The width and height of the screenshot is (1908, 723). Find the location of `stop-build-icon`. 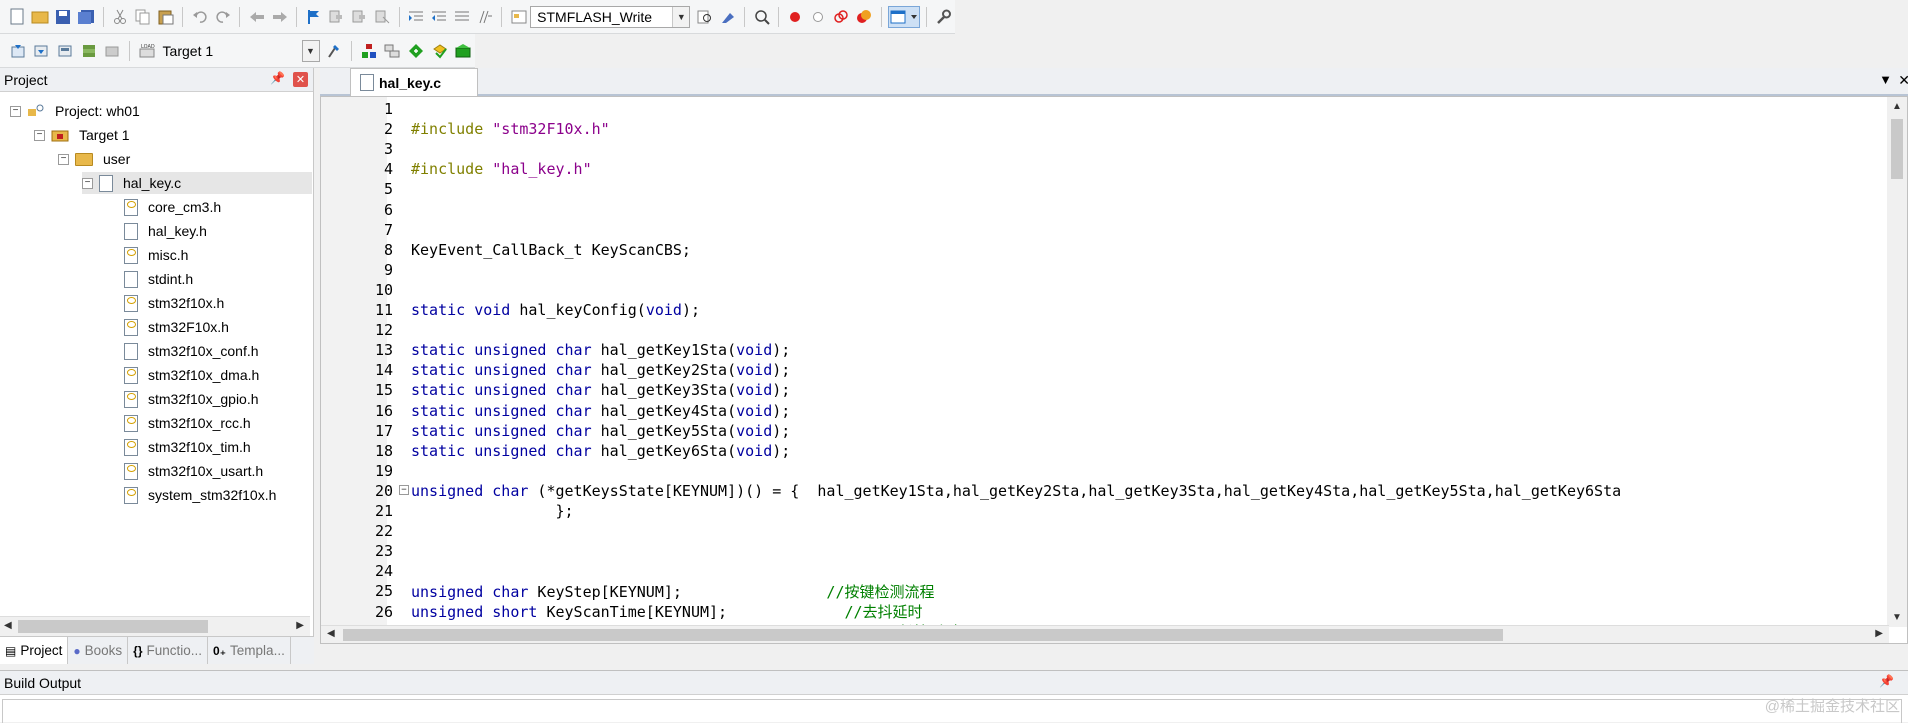

stop-build-icon is located at coordinates (112, 51).